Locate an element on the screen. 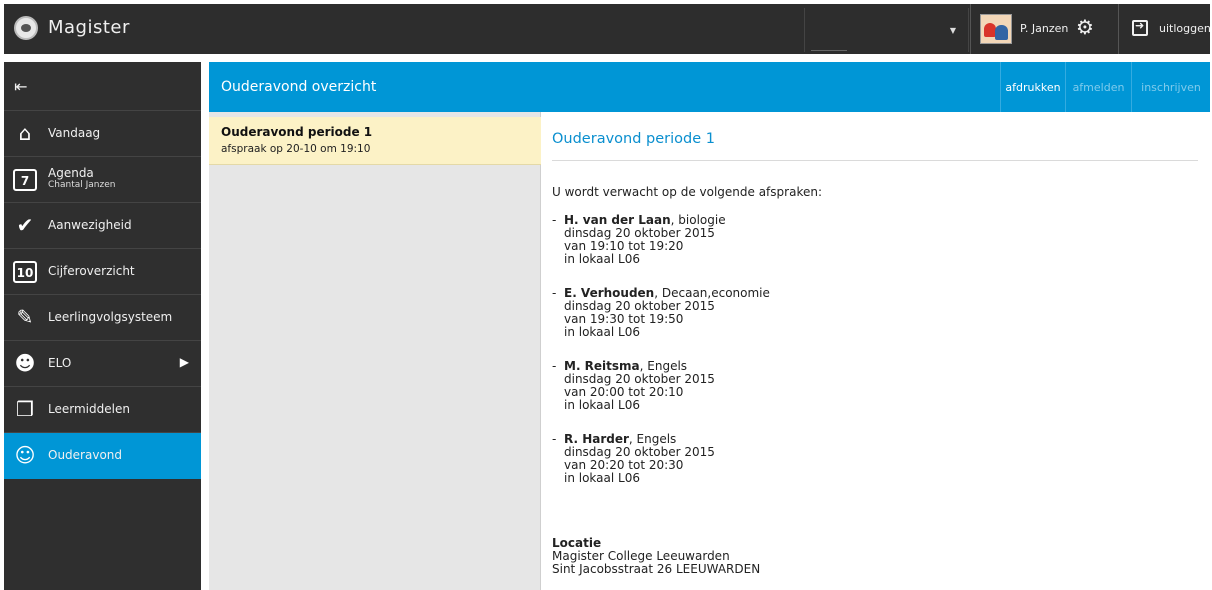  teacher-name: M. Reitsma is located at coordinates (602, 366).